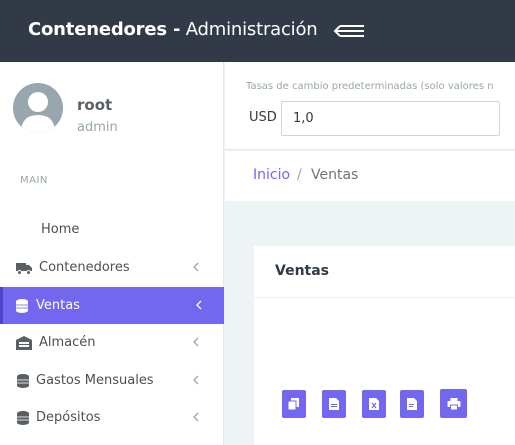 The width and height of the screenshot is (515, 445). Describe the element at coordinates (349, 31) in the screenshot. I see `menu-collapse-icon` at that location.